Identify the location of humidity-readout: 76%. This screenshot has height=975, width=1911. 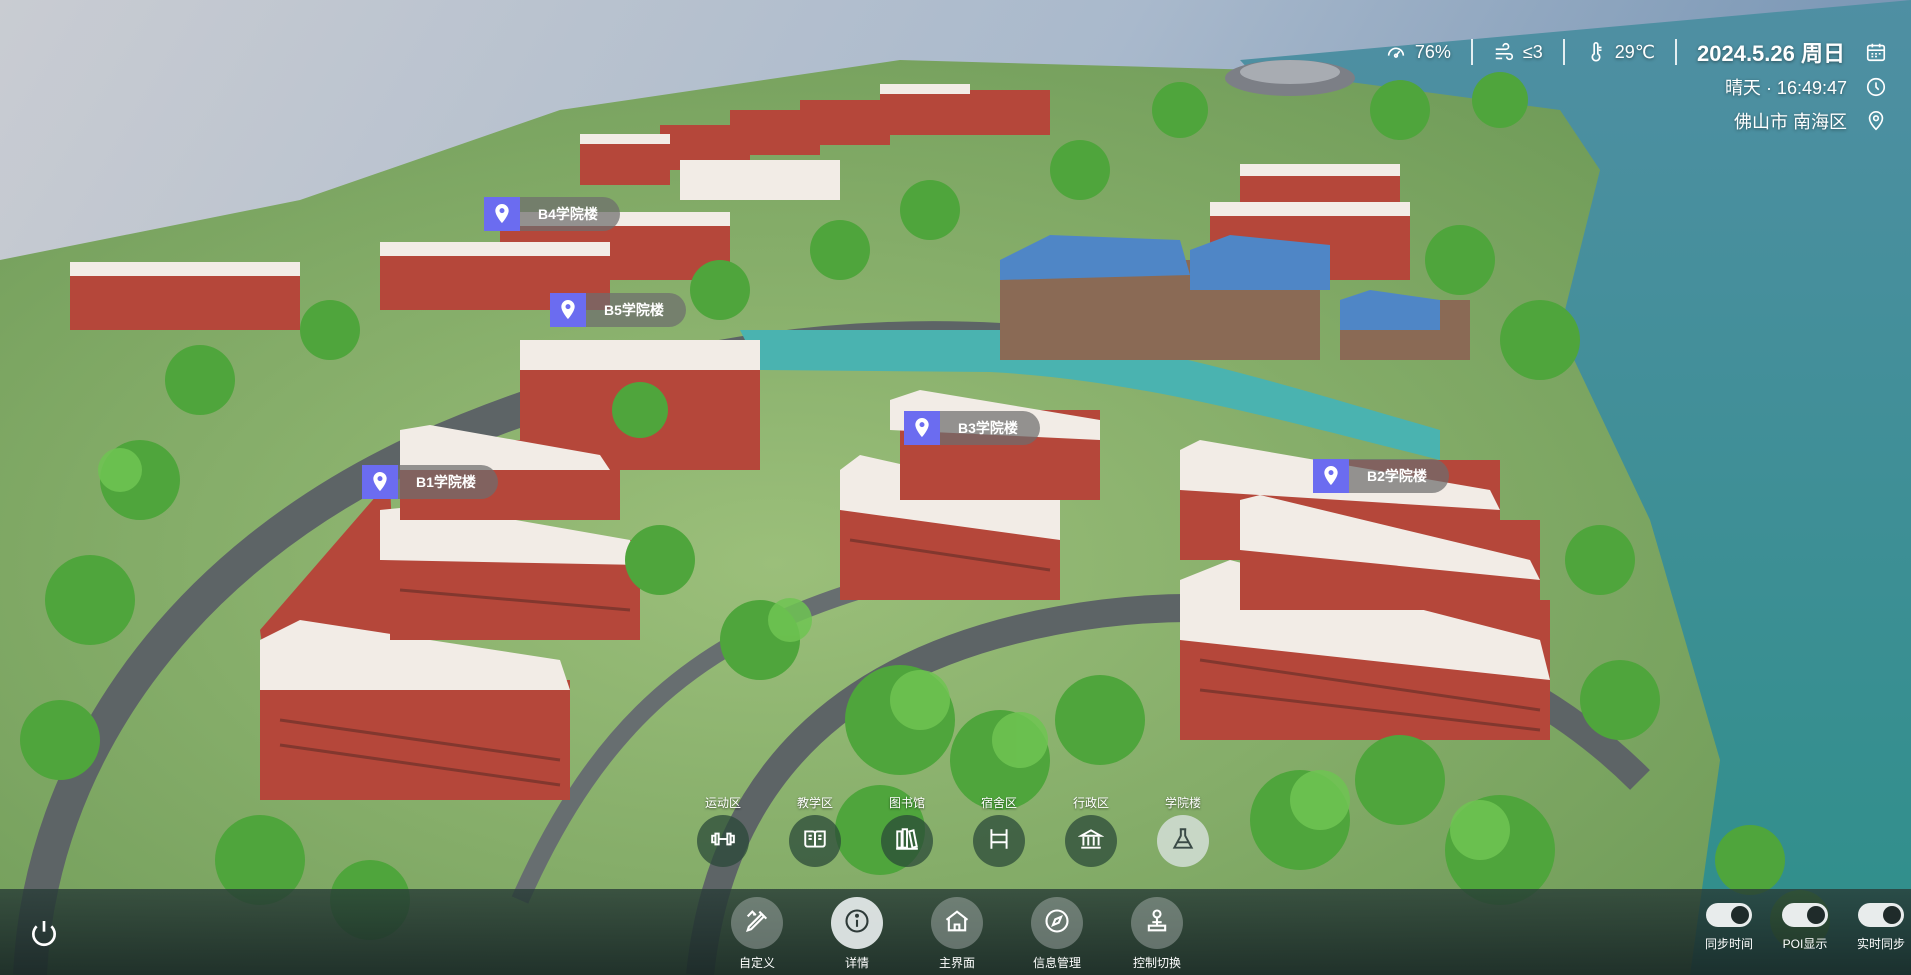
(1418, 52).